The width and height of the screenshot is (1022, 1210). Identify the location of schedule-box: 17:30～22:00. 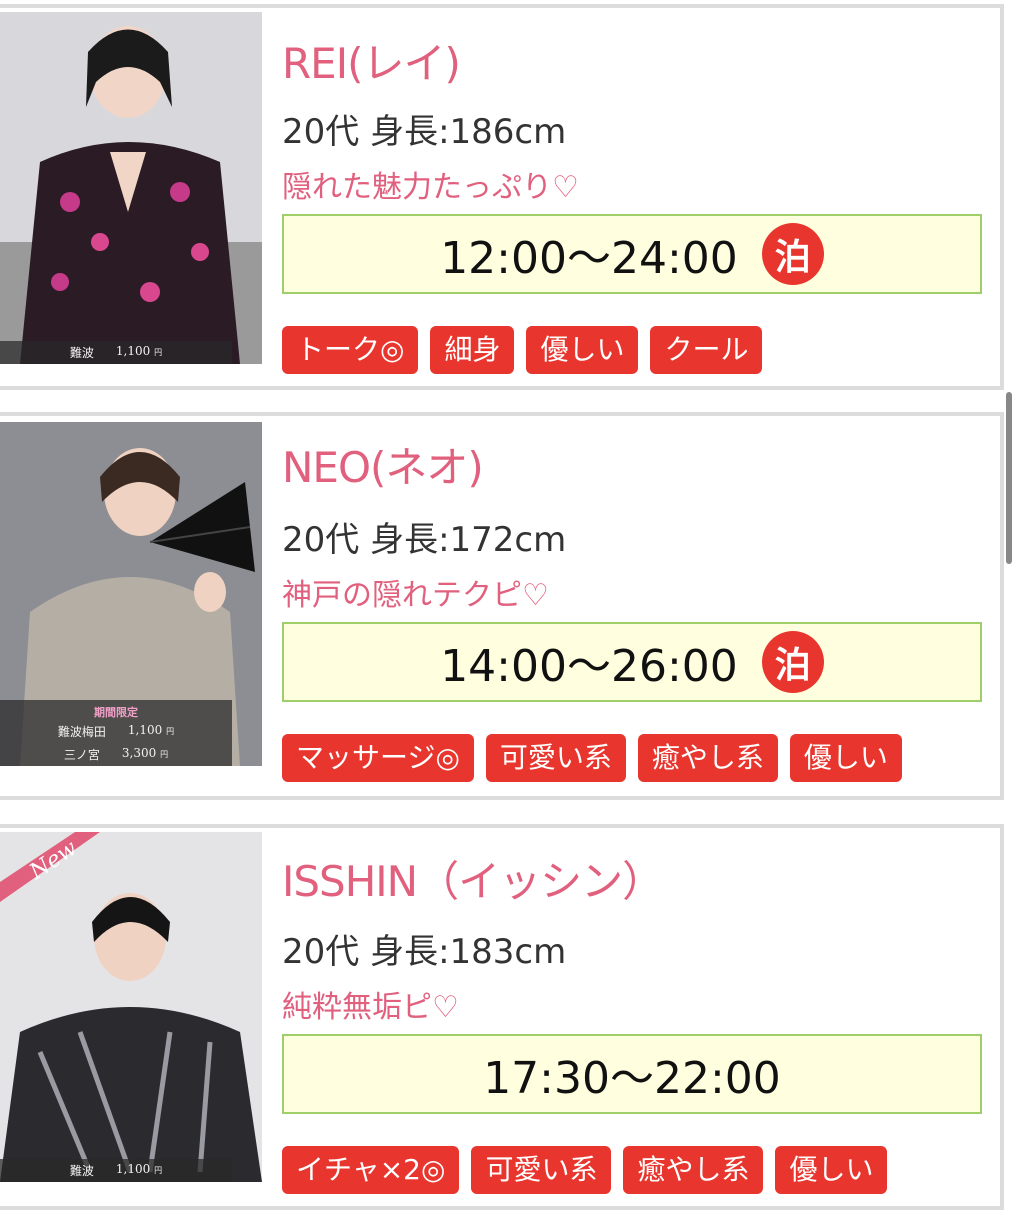
(632, 1074).